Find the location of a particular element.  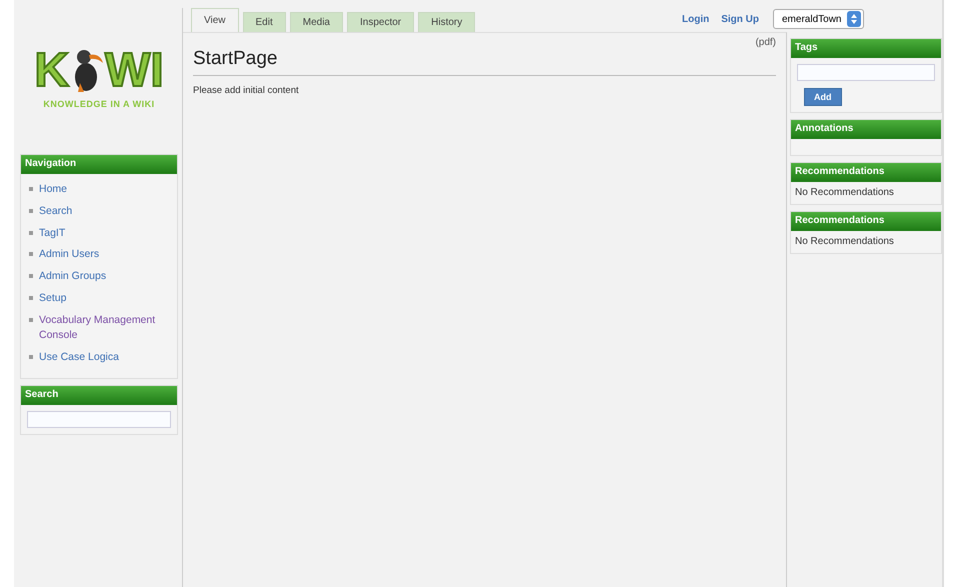

logo-text: WI is located at coordinates (134, 71).